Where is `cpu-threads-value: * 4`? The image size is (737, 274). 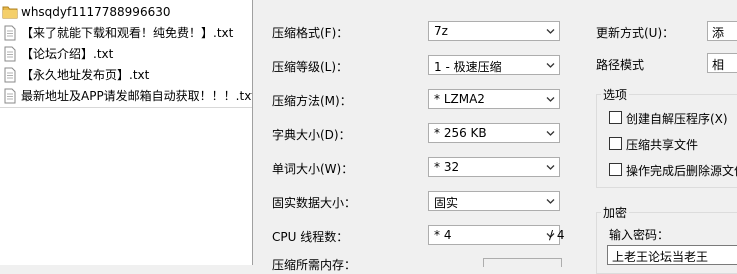
cpu-threads-value: * 4 is located at coordinates (443, 235).